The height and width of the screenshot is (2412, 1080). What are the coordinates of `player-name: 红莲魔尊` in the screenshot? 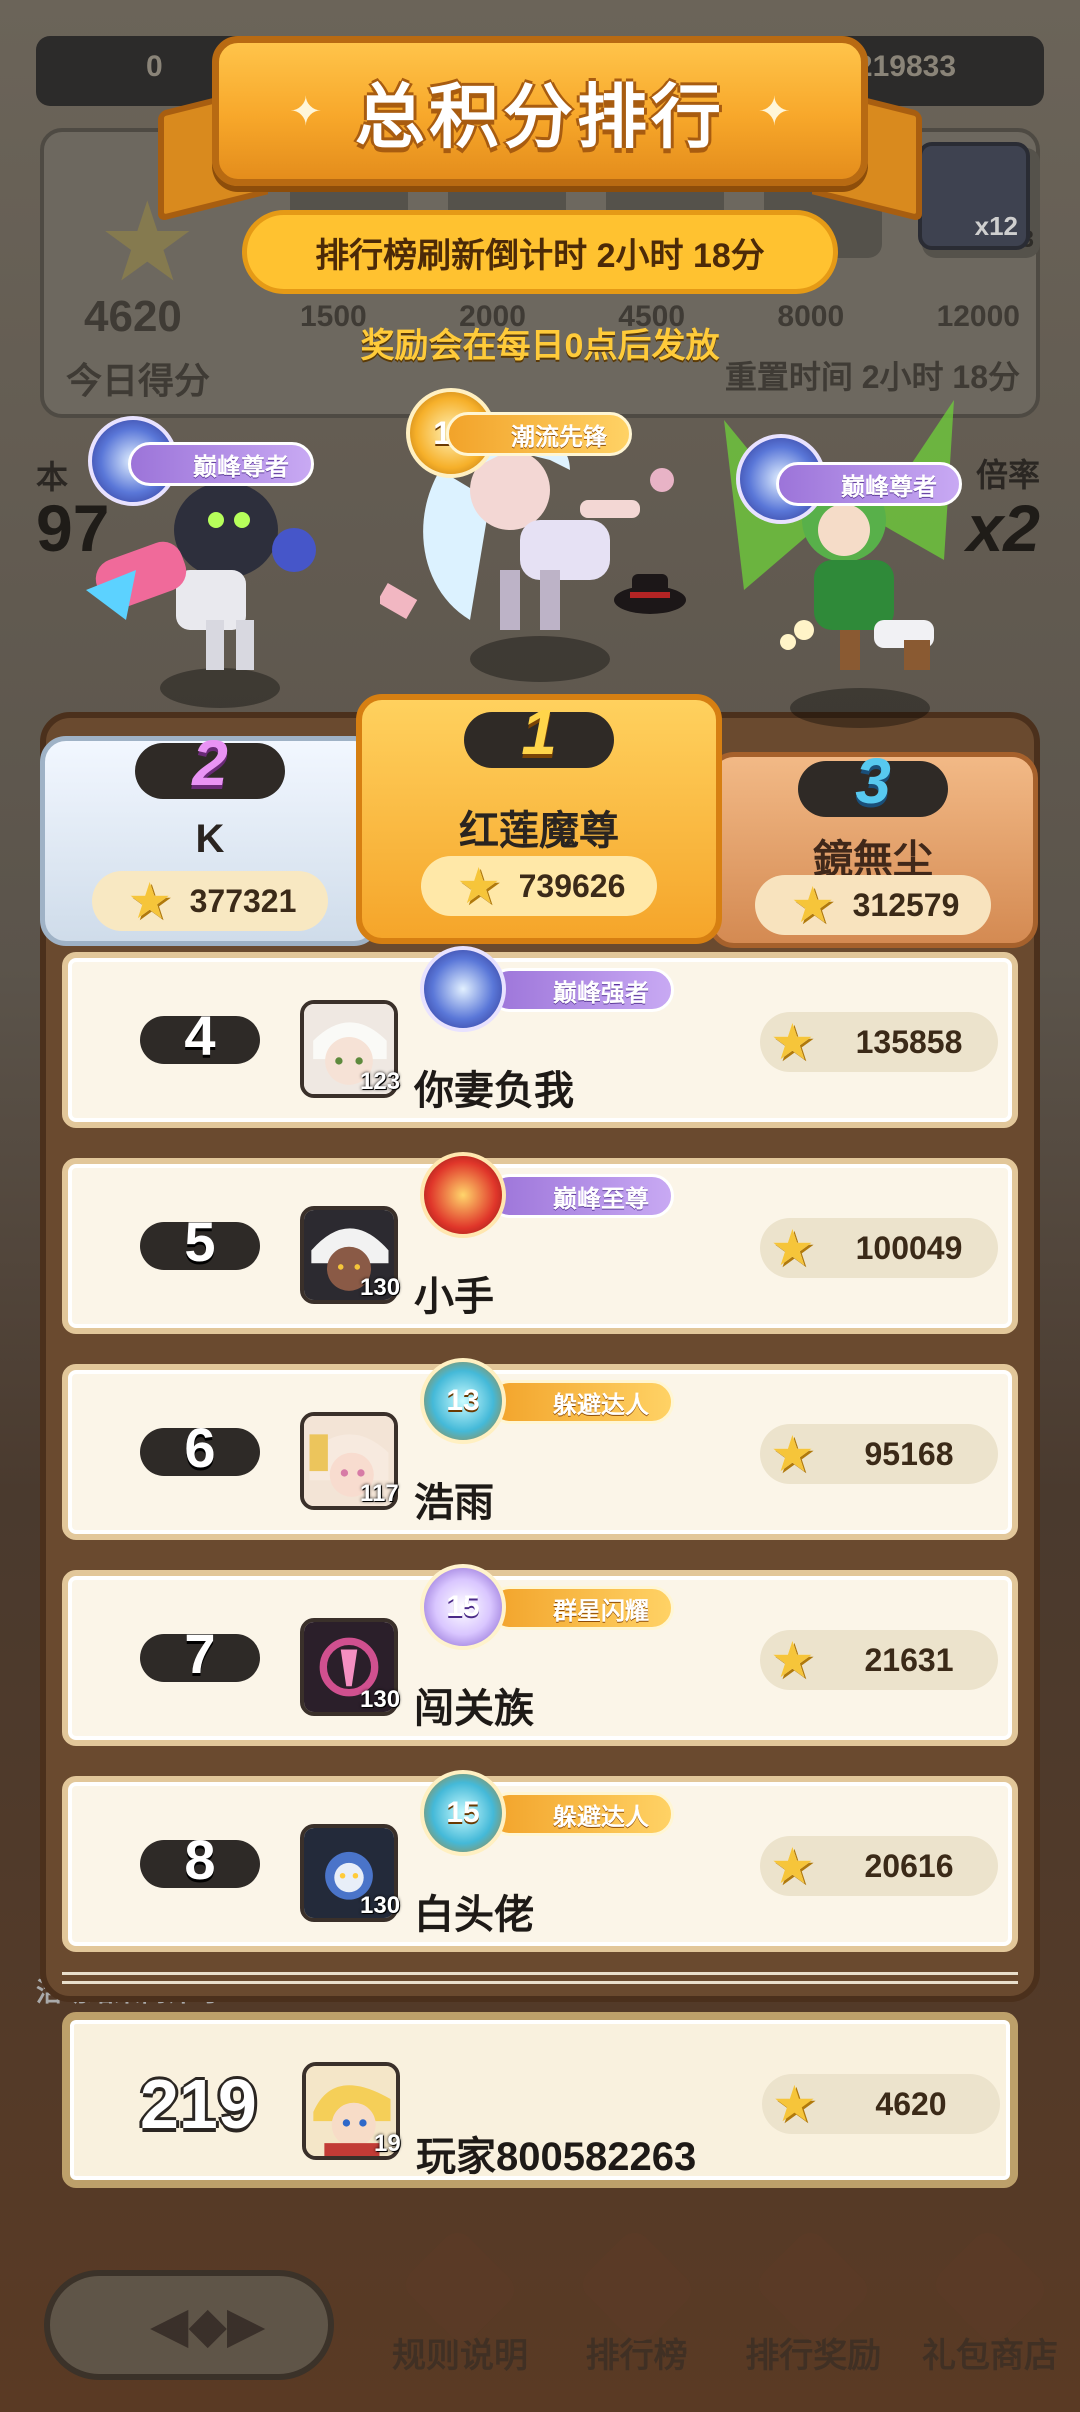 It's located at (539, 831).